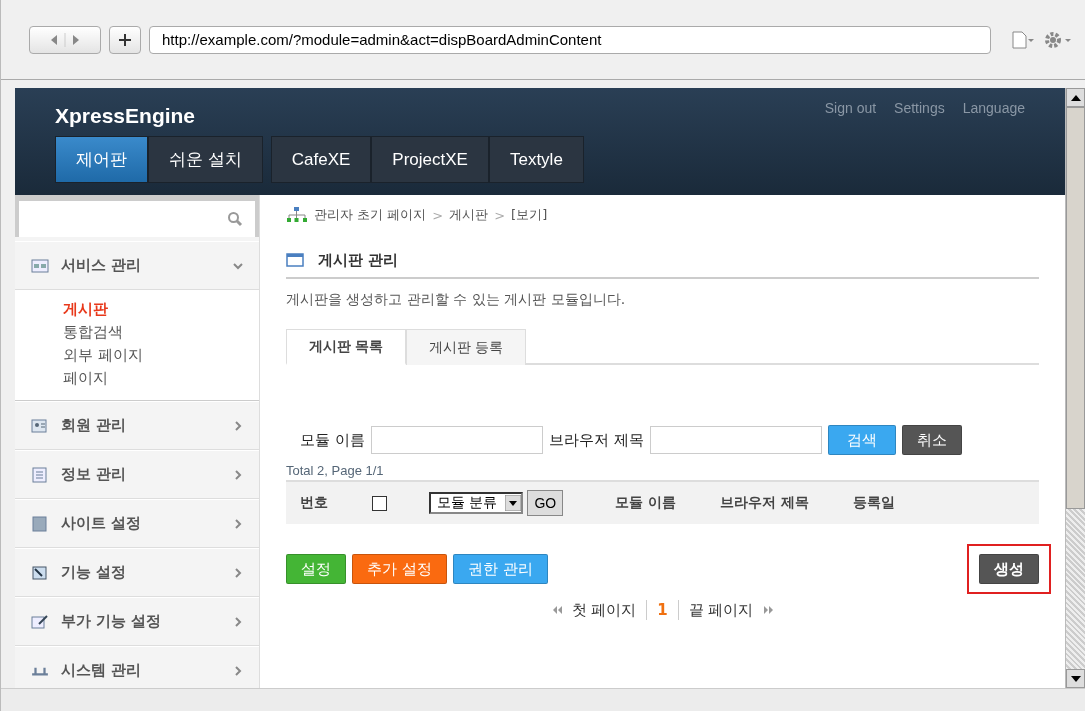 This screenshot has width=1085, height=711. What do you see at coordinates (379, 503) in the screenshot?
I see `select-all-checkbox` at bounding box center [379, 503].